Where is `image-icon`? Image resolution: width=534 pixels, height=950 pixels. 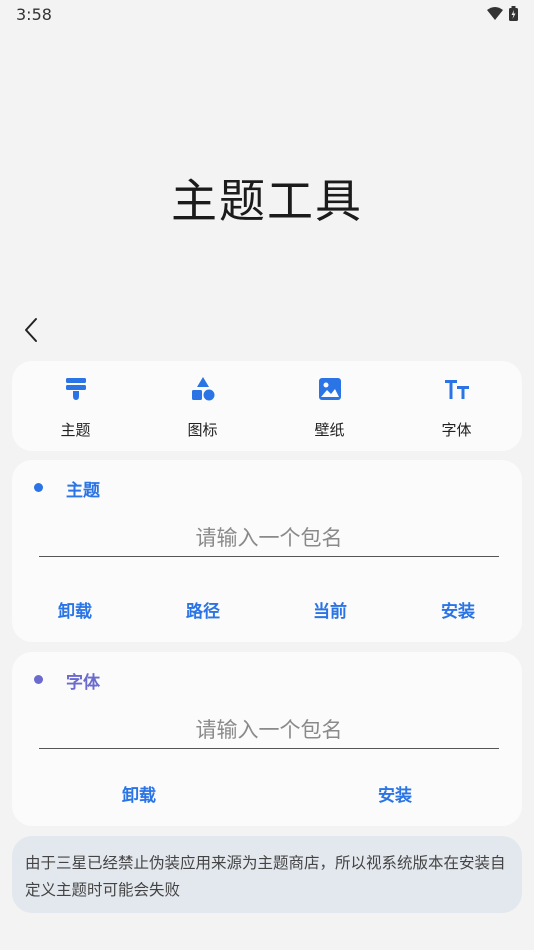 image-icon is located at coordinates (329, 389).